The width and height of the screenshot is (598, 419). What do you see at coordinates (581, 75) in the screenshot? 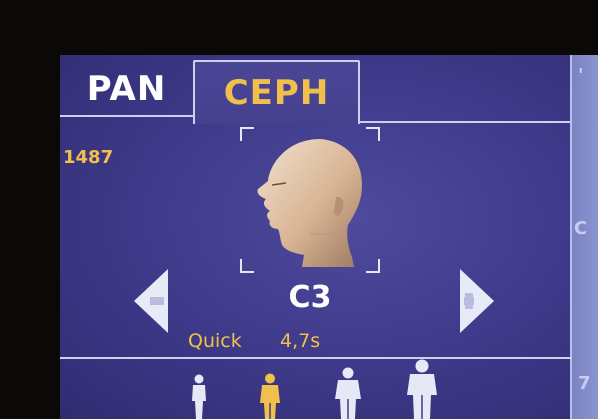
I see `side-panel-glyph: '` at bounding box center [581, 75].